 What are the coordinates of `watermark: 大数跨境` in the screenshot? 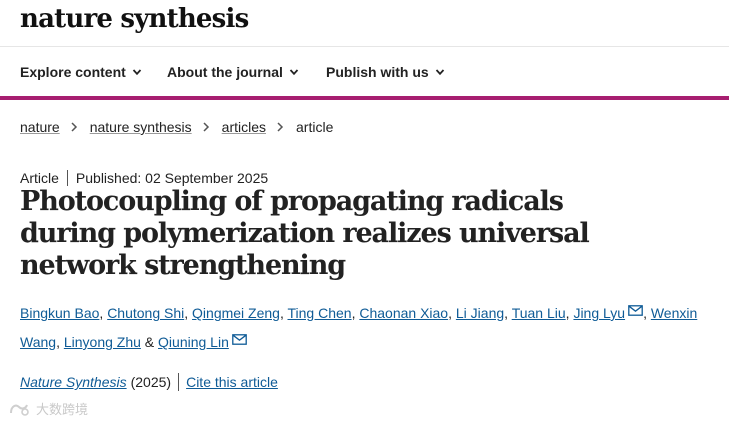 It's located at (48, 408).